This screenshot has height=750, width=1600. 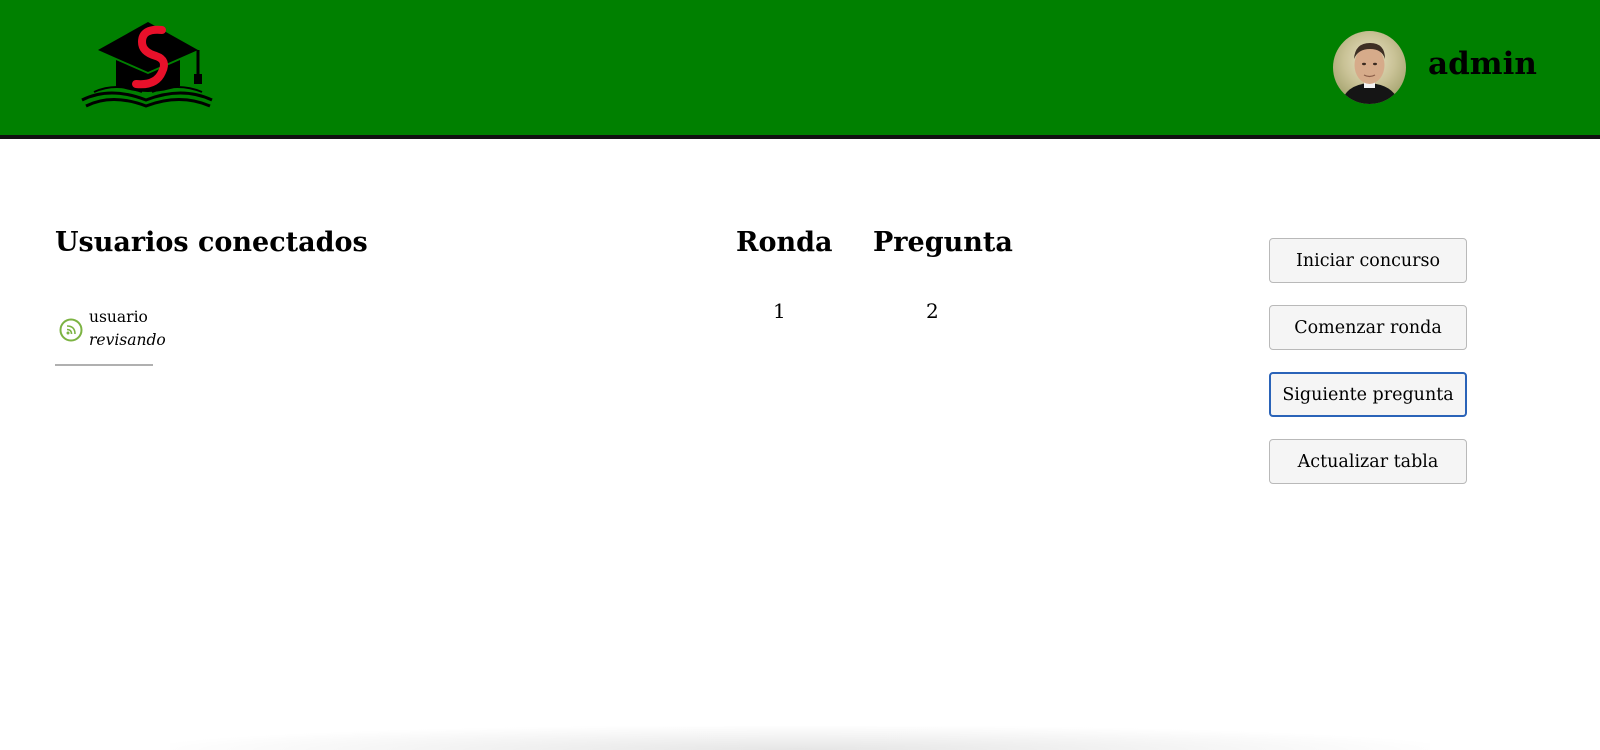 I want to click on user-name: usuario, so click(x=118, y=317).